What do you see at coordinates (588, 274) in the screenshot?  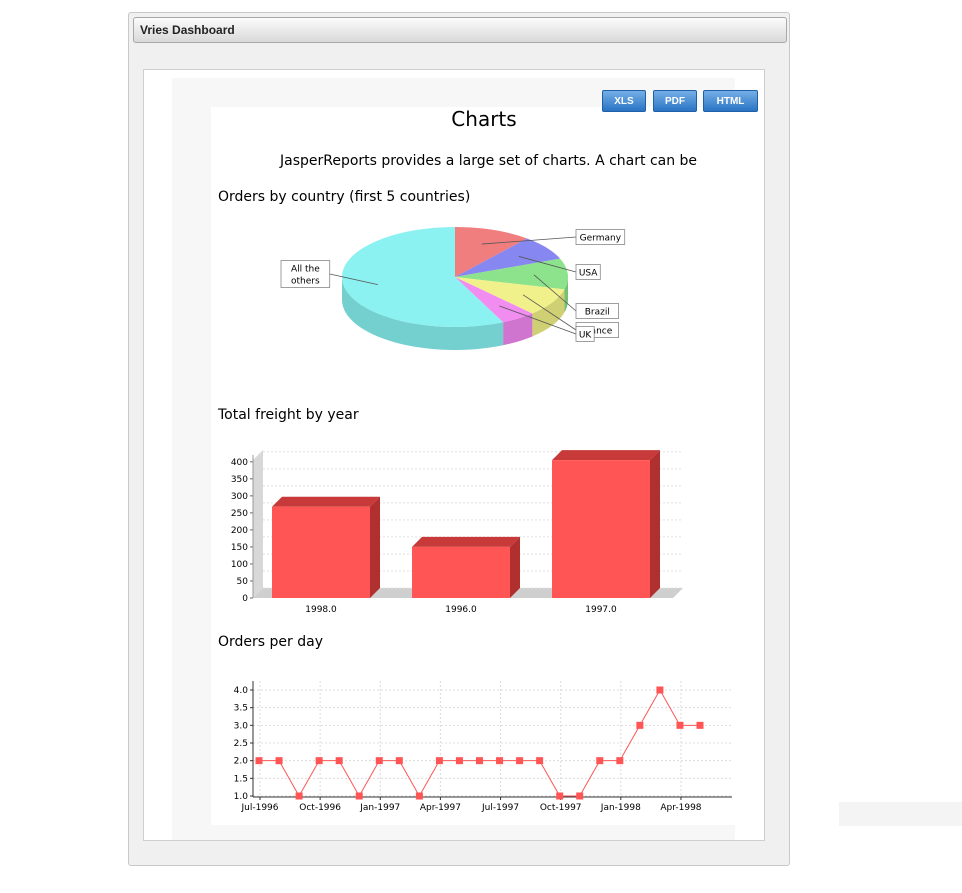 I see `pie-label: USA` at bounding box center [588, 274].